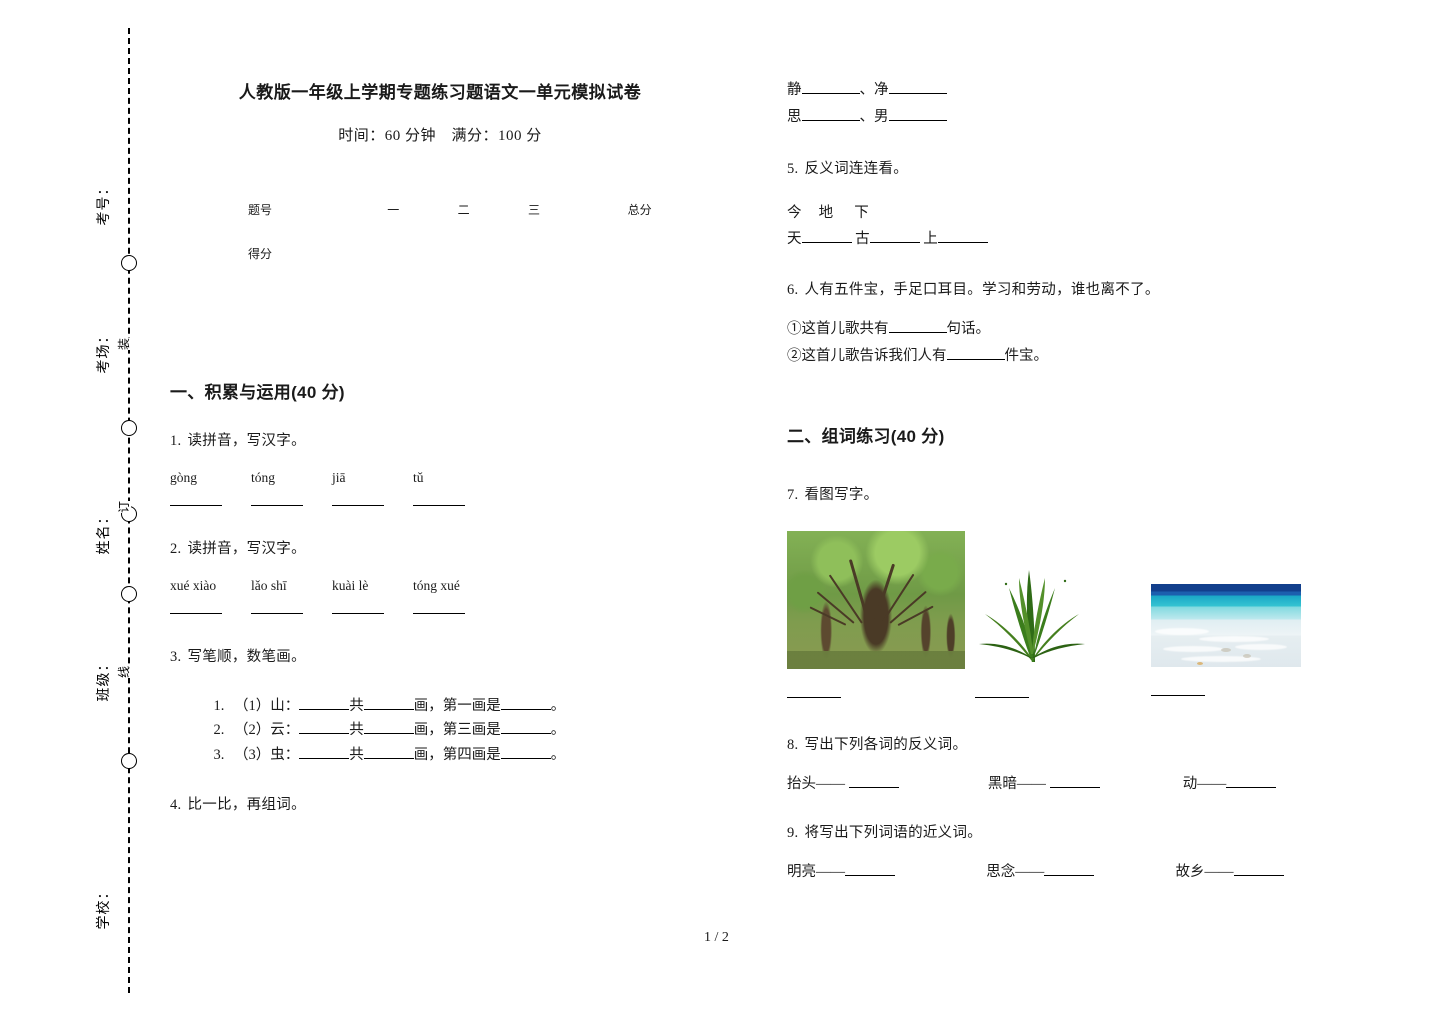 Image resolution: width=1433 pixels, height=1011 pixels. I want to click on table-row: 题号 一 二 三 总分, so click(440, 209).